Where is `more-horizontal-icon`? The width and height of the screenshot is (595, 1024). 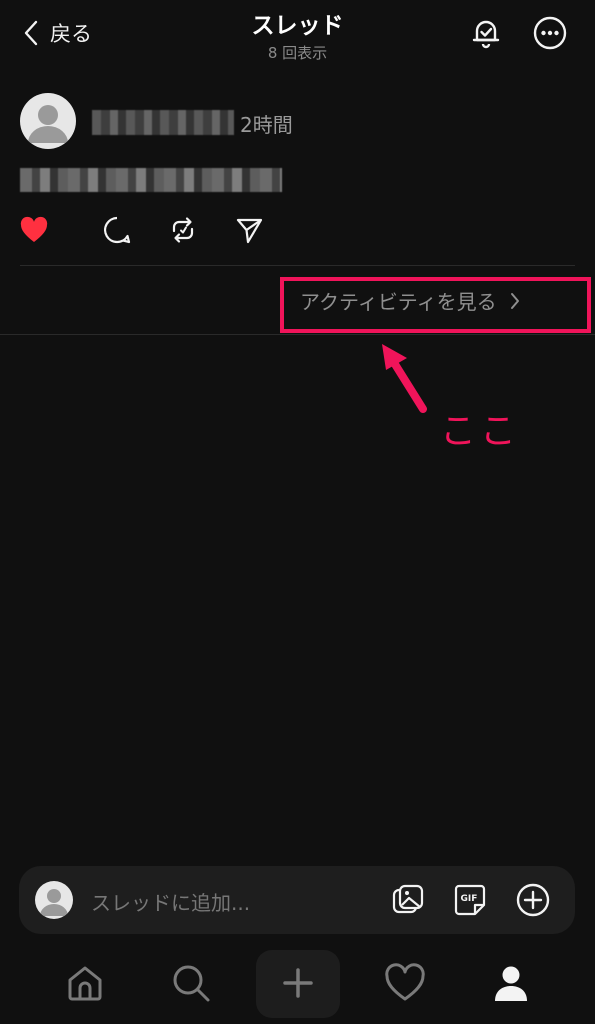
more-horizontal-icon is located at coordinates (550, 33).